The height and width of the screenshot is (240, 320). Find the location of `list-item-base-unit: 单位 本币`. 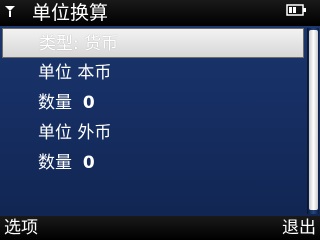

list-item-base-unit: 单位 本币 is located at coordinates (153, 73).